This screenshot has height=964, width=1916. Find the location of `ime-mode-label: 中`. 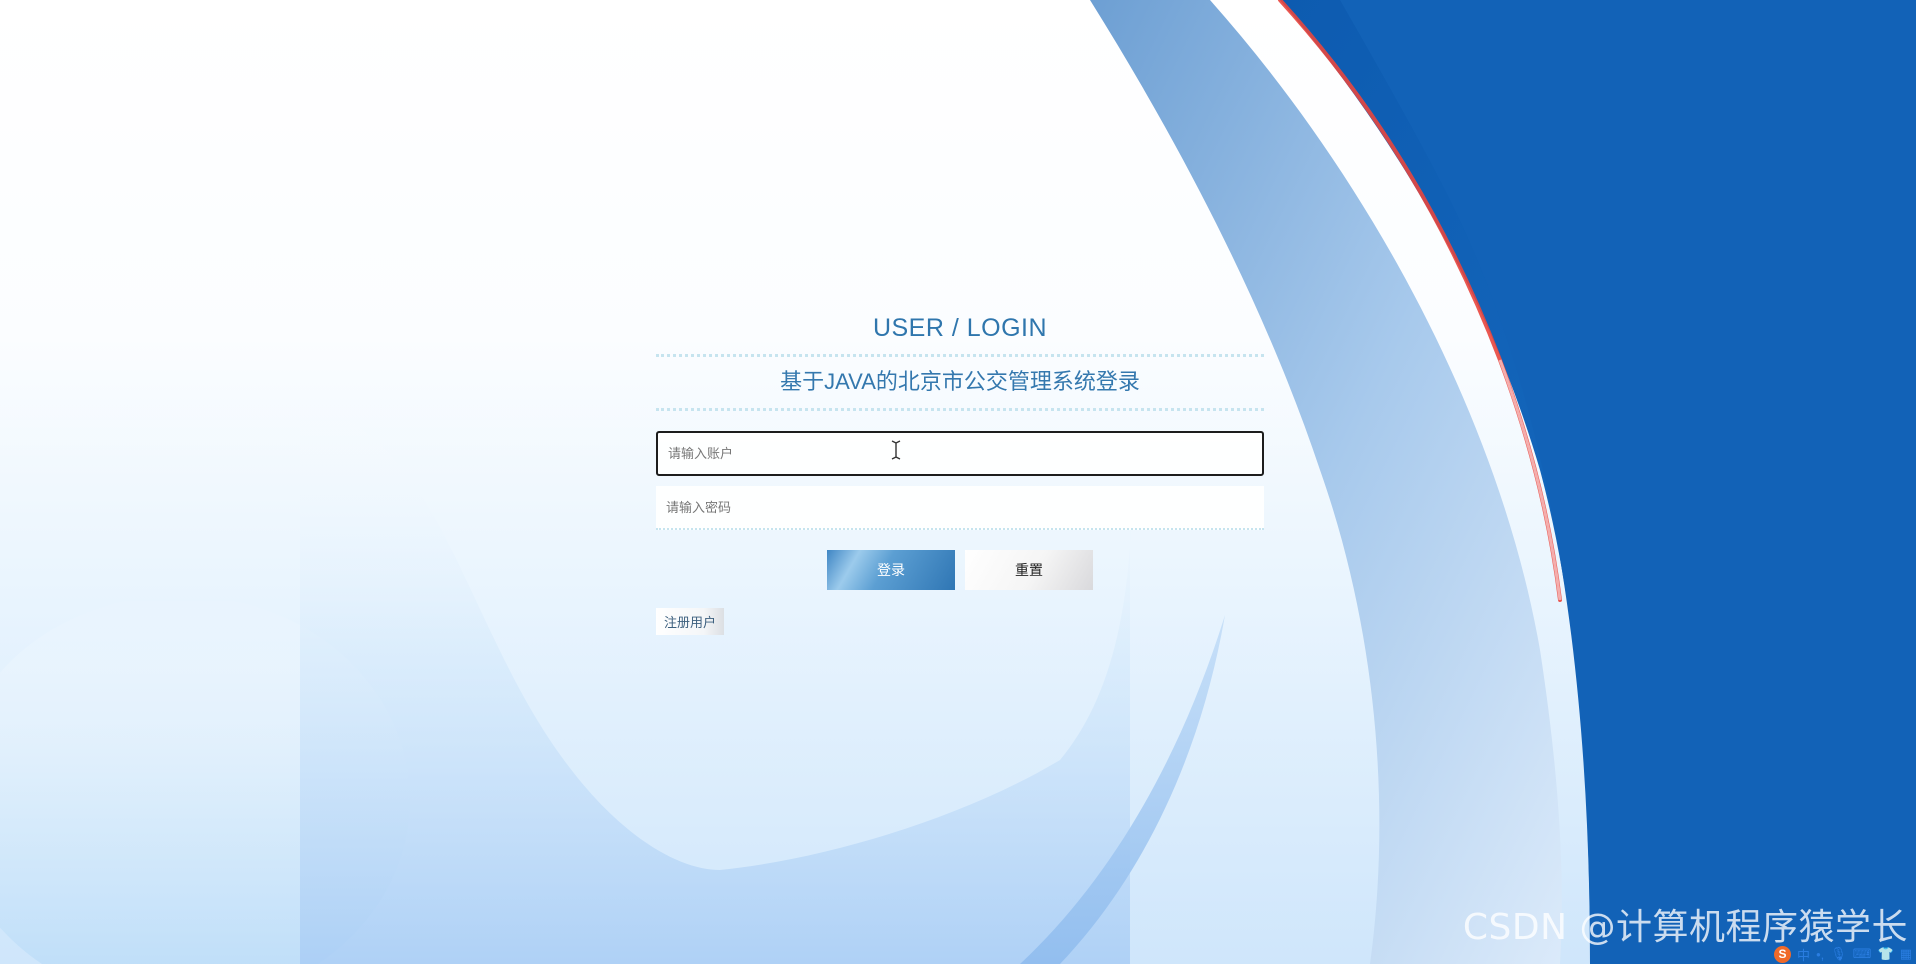

ime-mode-label: 中 is located at coordinates (1803, 954).